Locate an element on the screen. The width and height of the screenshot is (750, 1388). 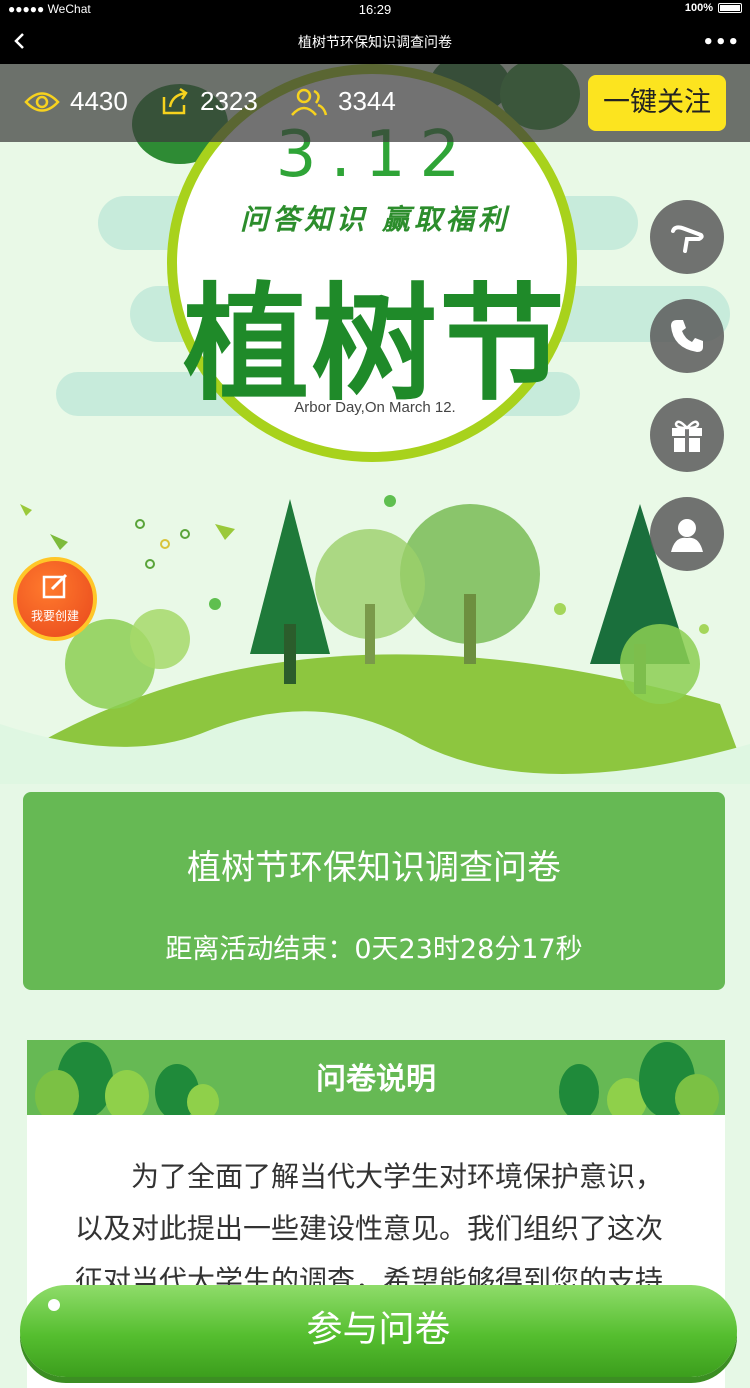
clock: 16:29 is located at coordinates (375, 9).